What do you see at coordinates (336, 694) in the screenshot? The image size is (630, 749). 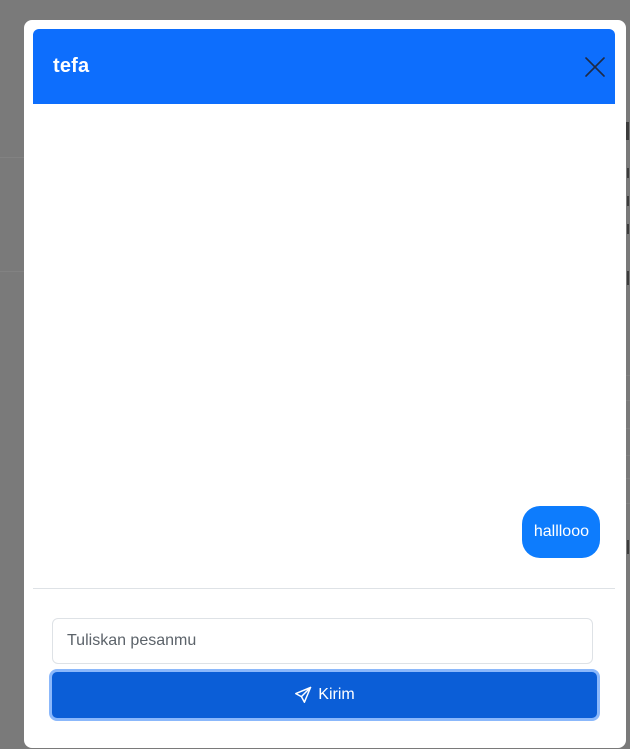 I see `send-button-label: Kirim` at bounding box center [336, 694].